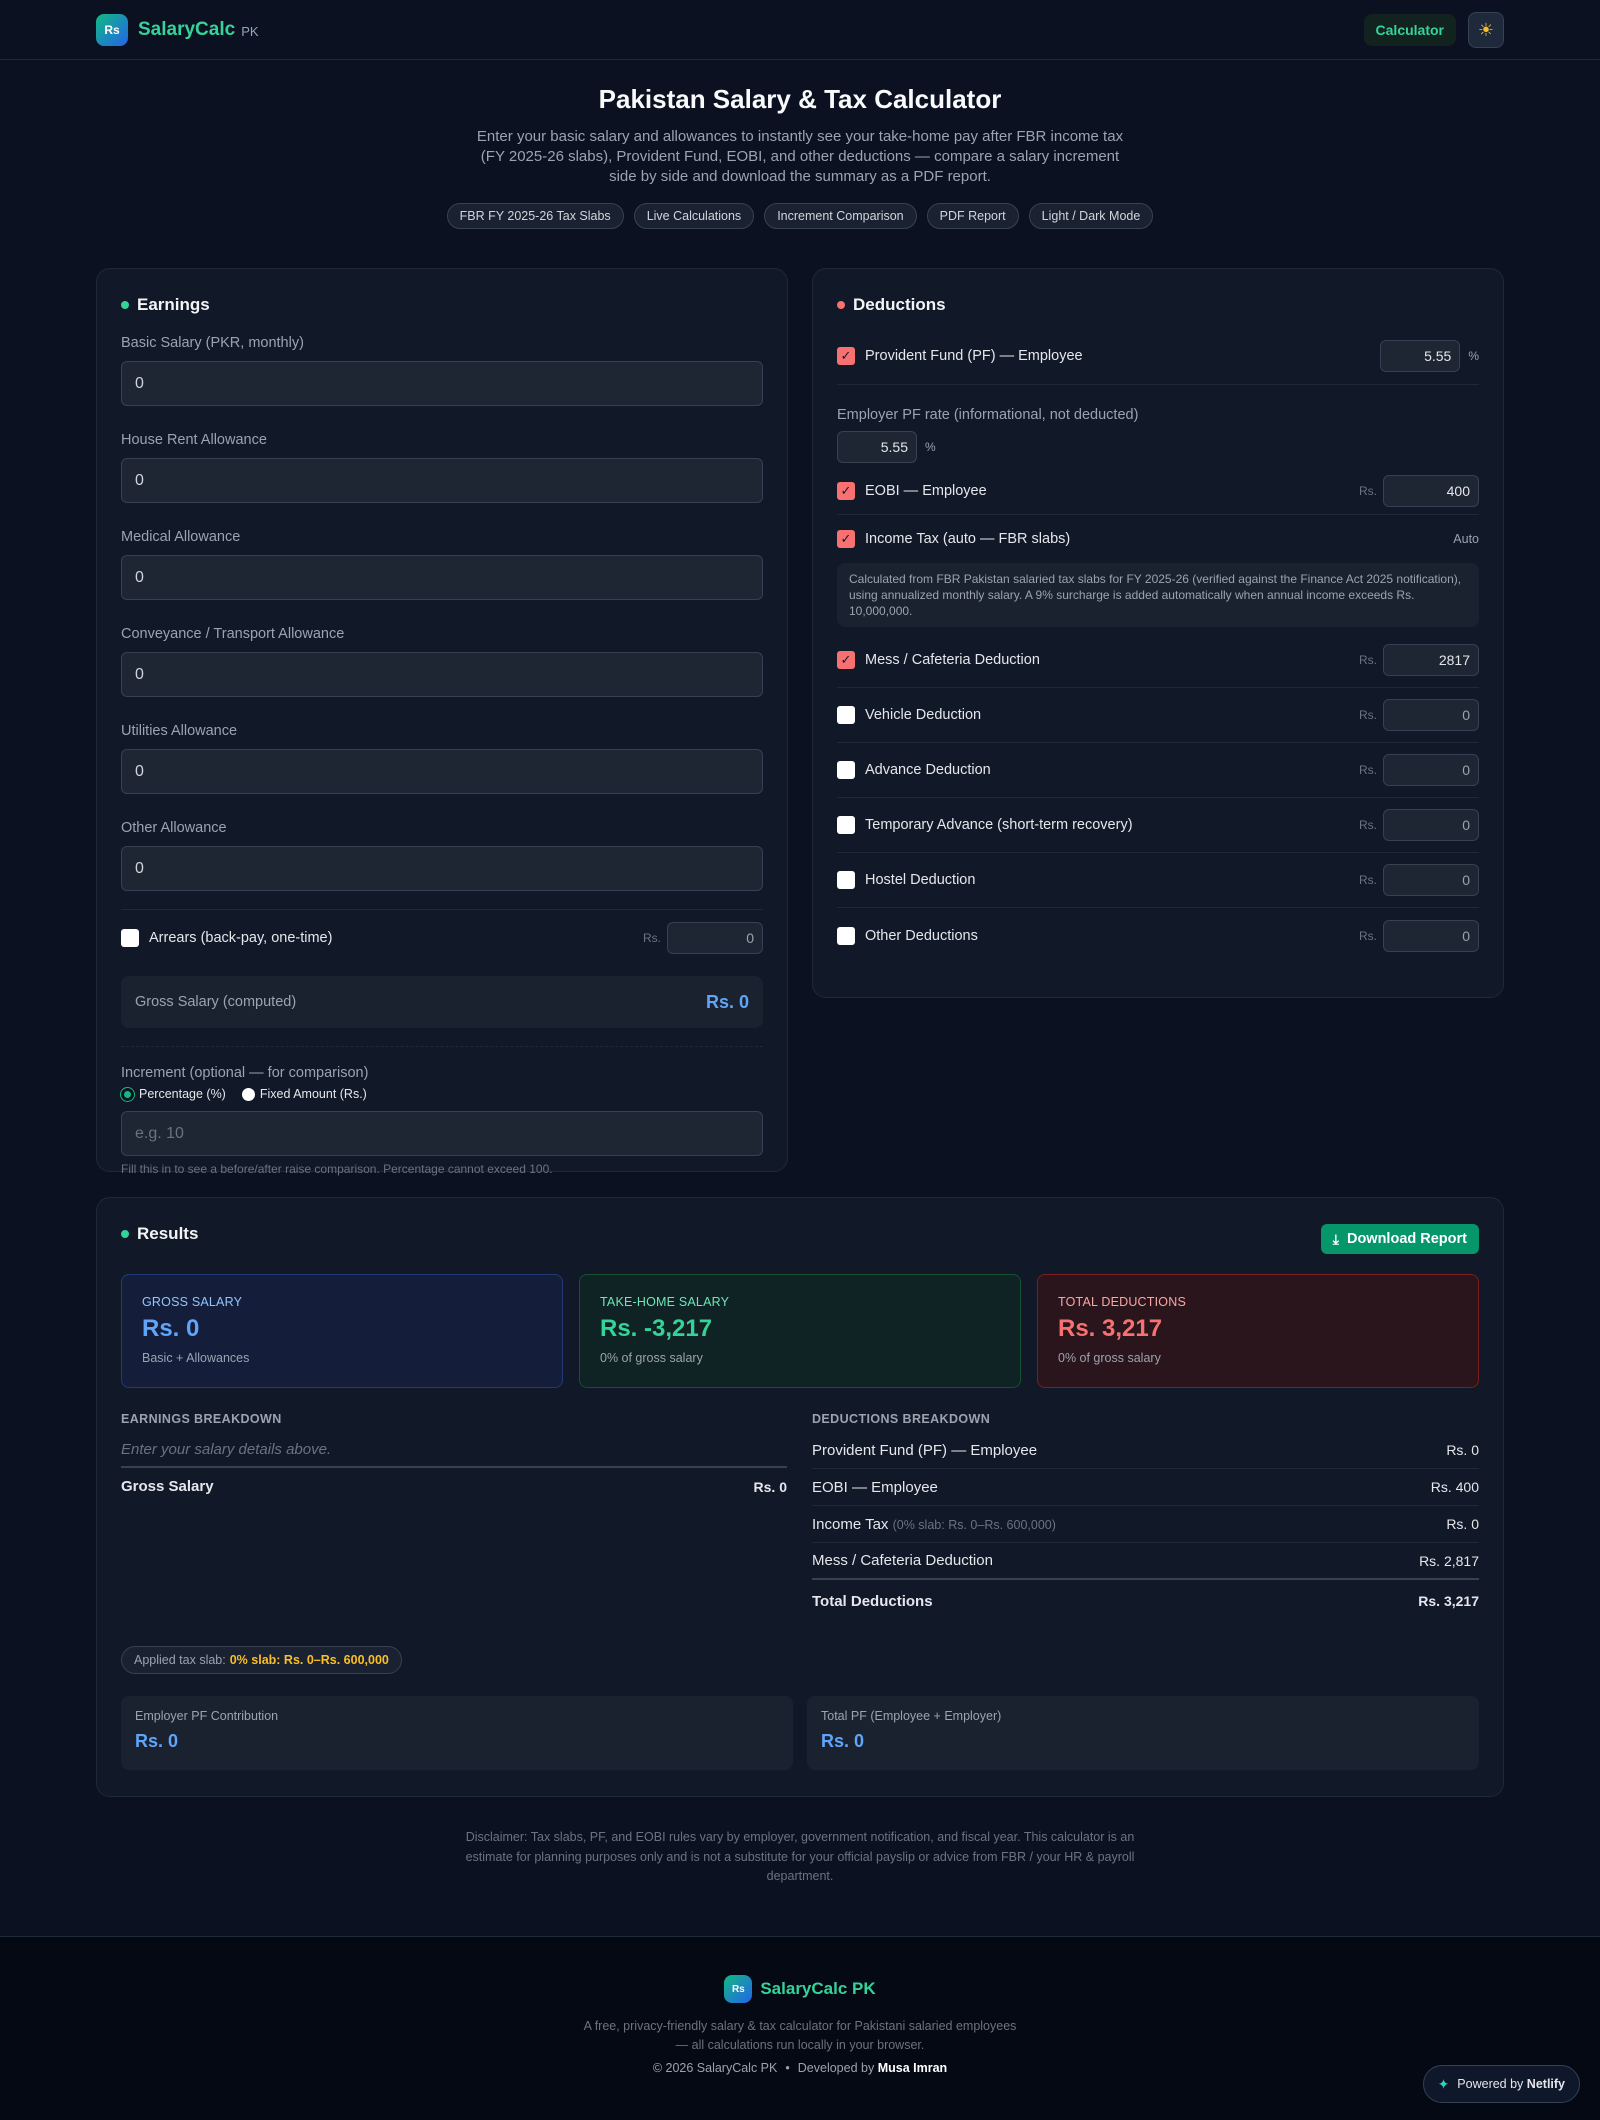  I want to click on page-title: Pakistan Salary & Tax Calculator, so click(800, 99).